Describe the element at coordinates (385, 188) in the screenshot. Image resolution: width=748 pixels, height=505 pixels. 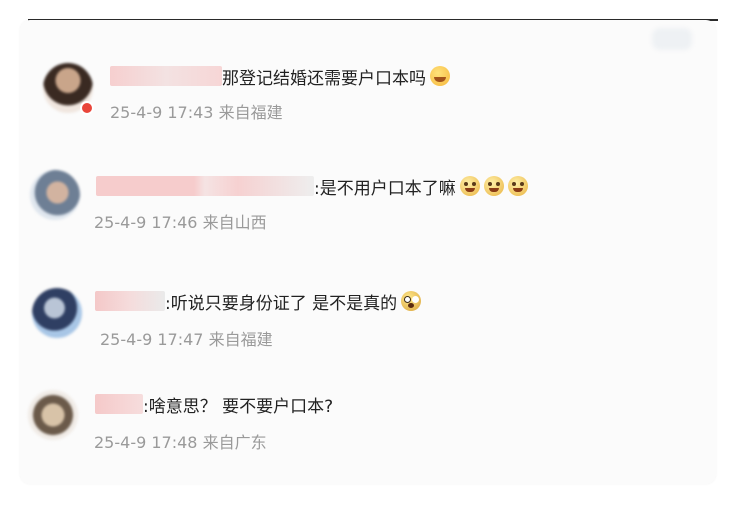
I see `comment-text: :是不用户口本了嘛` at that location.